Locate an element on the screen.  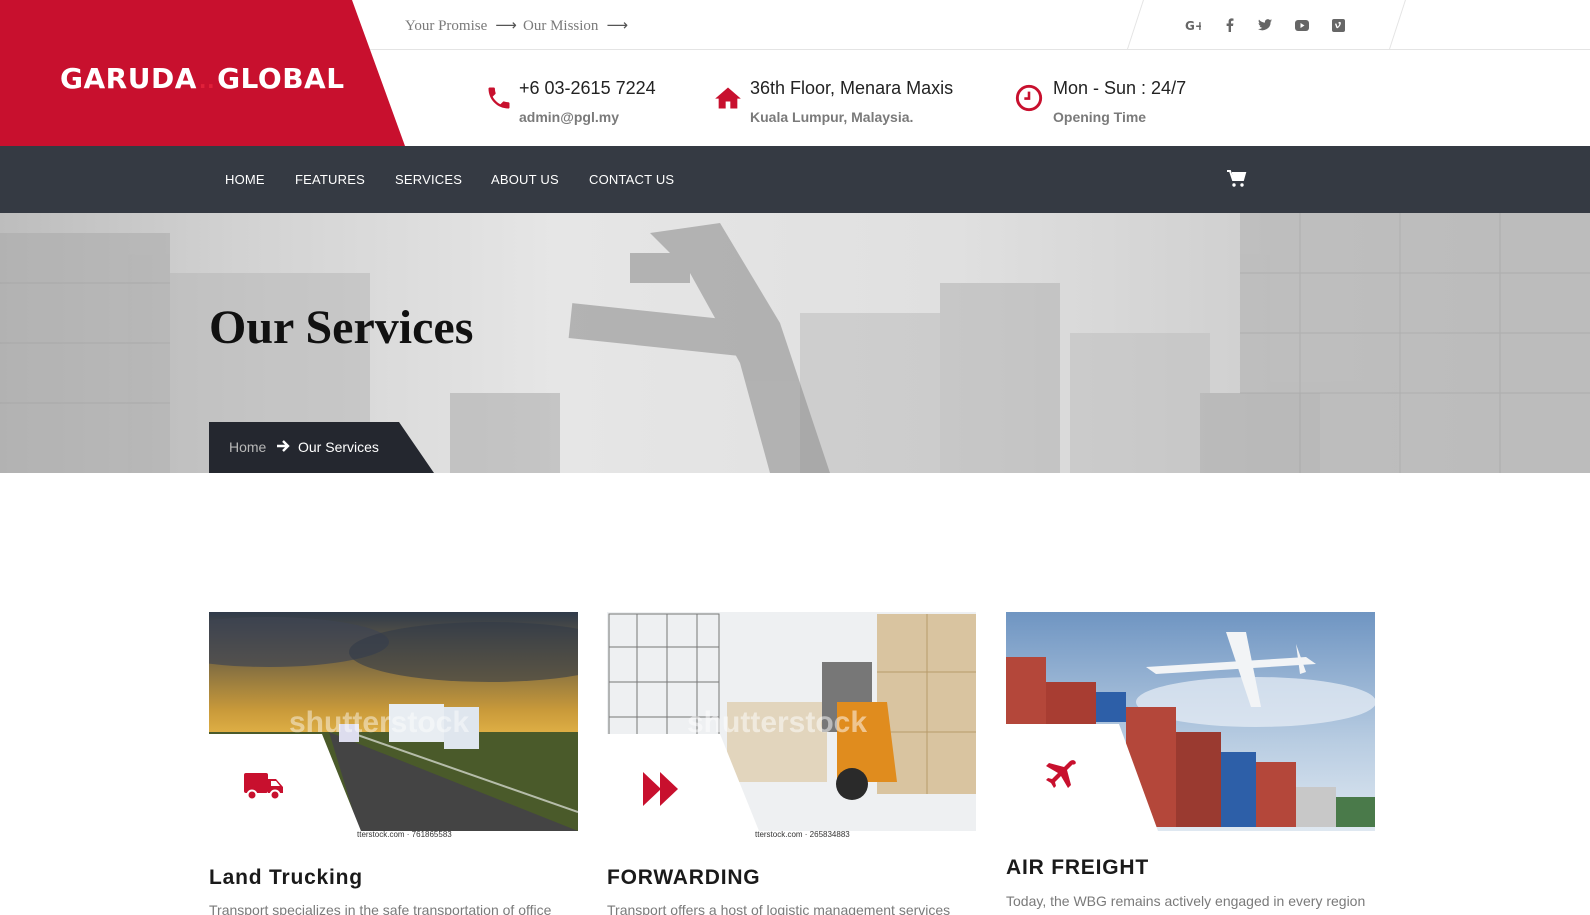
plane-icon is located at coordinates (1061, 774).